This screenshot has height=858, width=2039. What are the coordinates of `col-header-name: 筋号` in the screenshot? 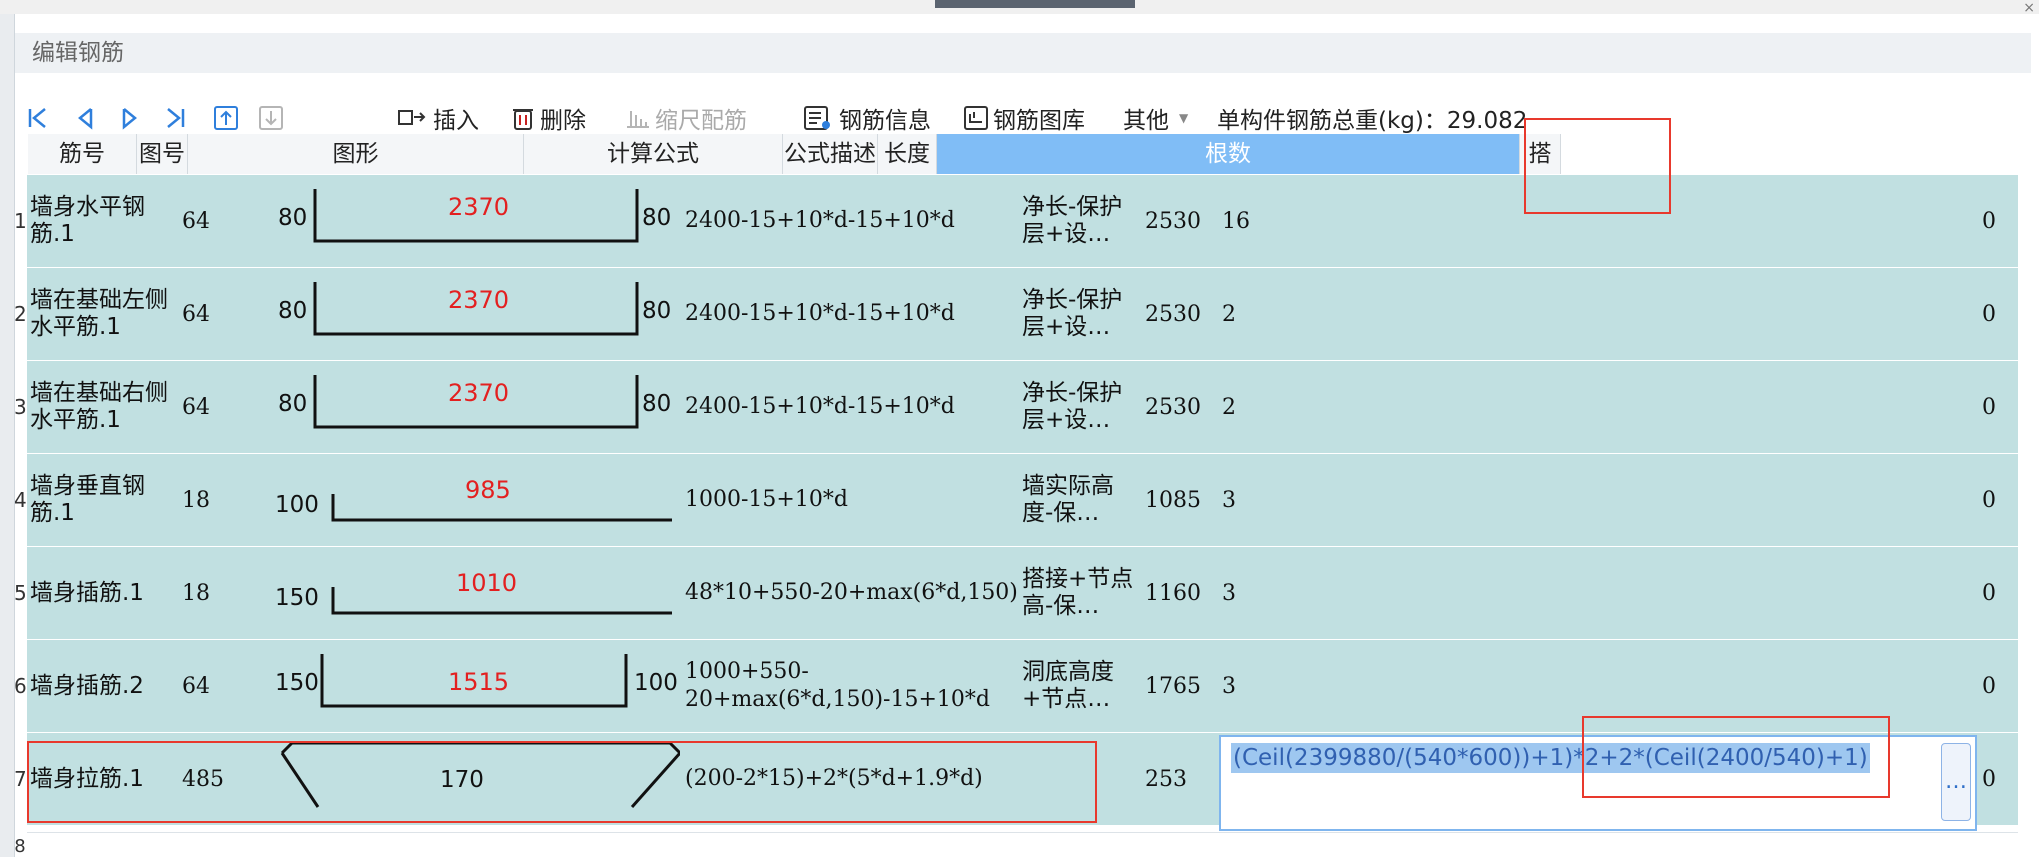 It's located at (82, 154).